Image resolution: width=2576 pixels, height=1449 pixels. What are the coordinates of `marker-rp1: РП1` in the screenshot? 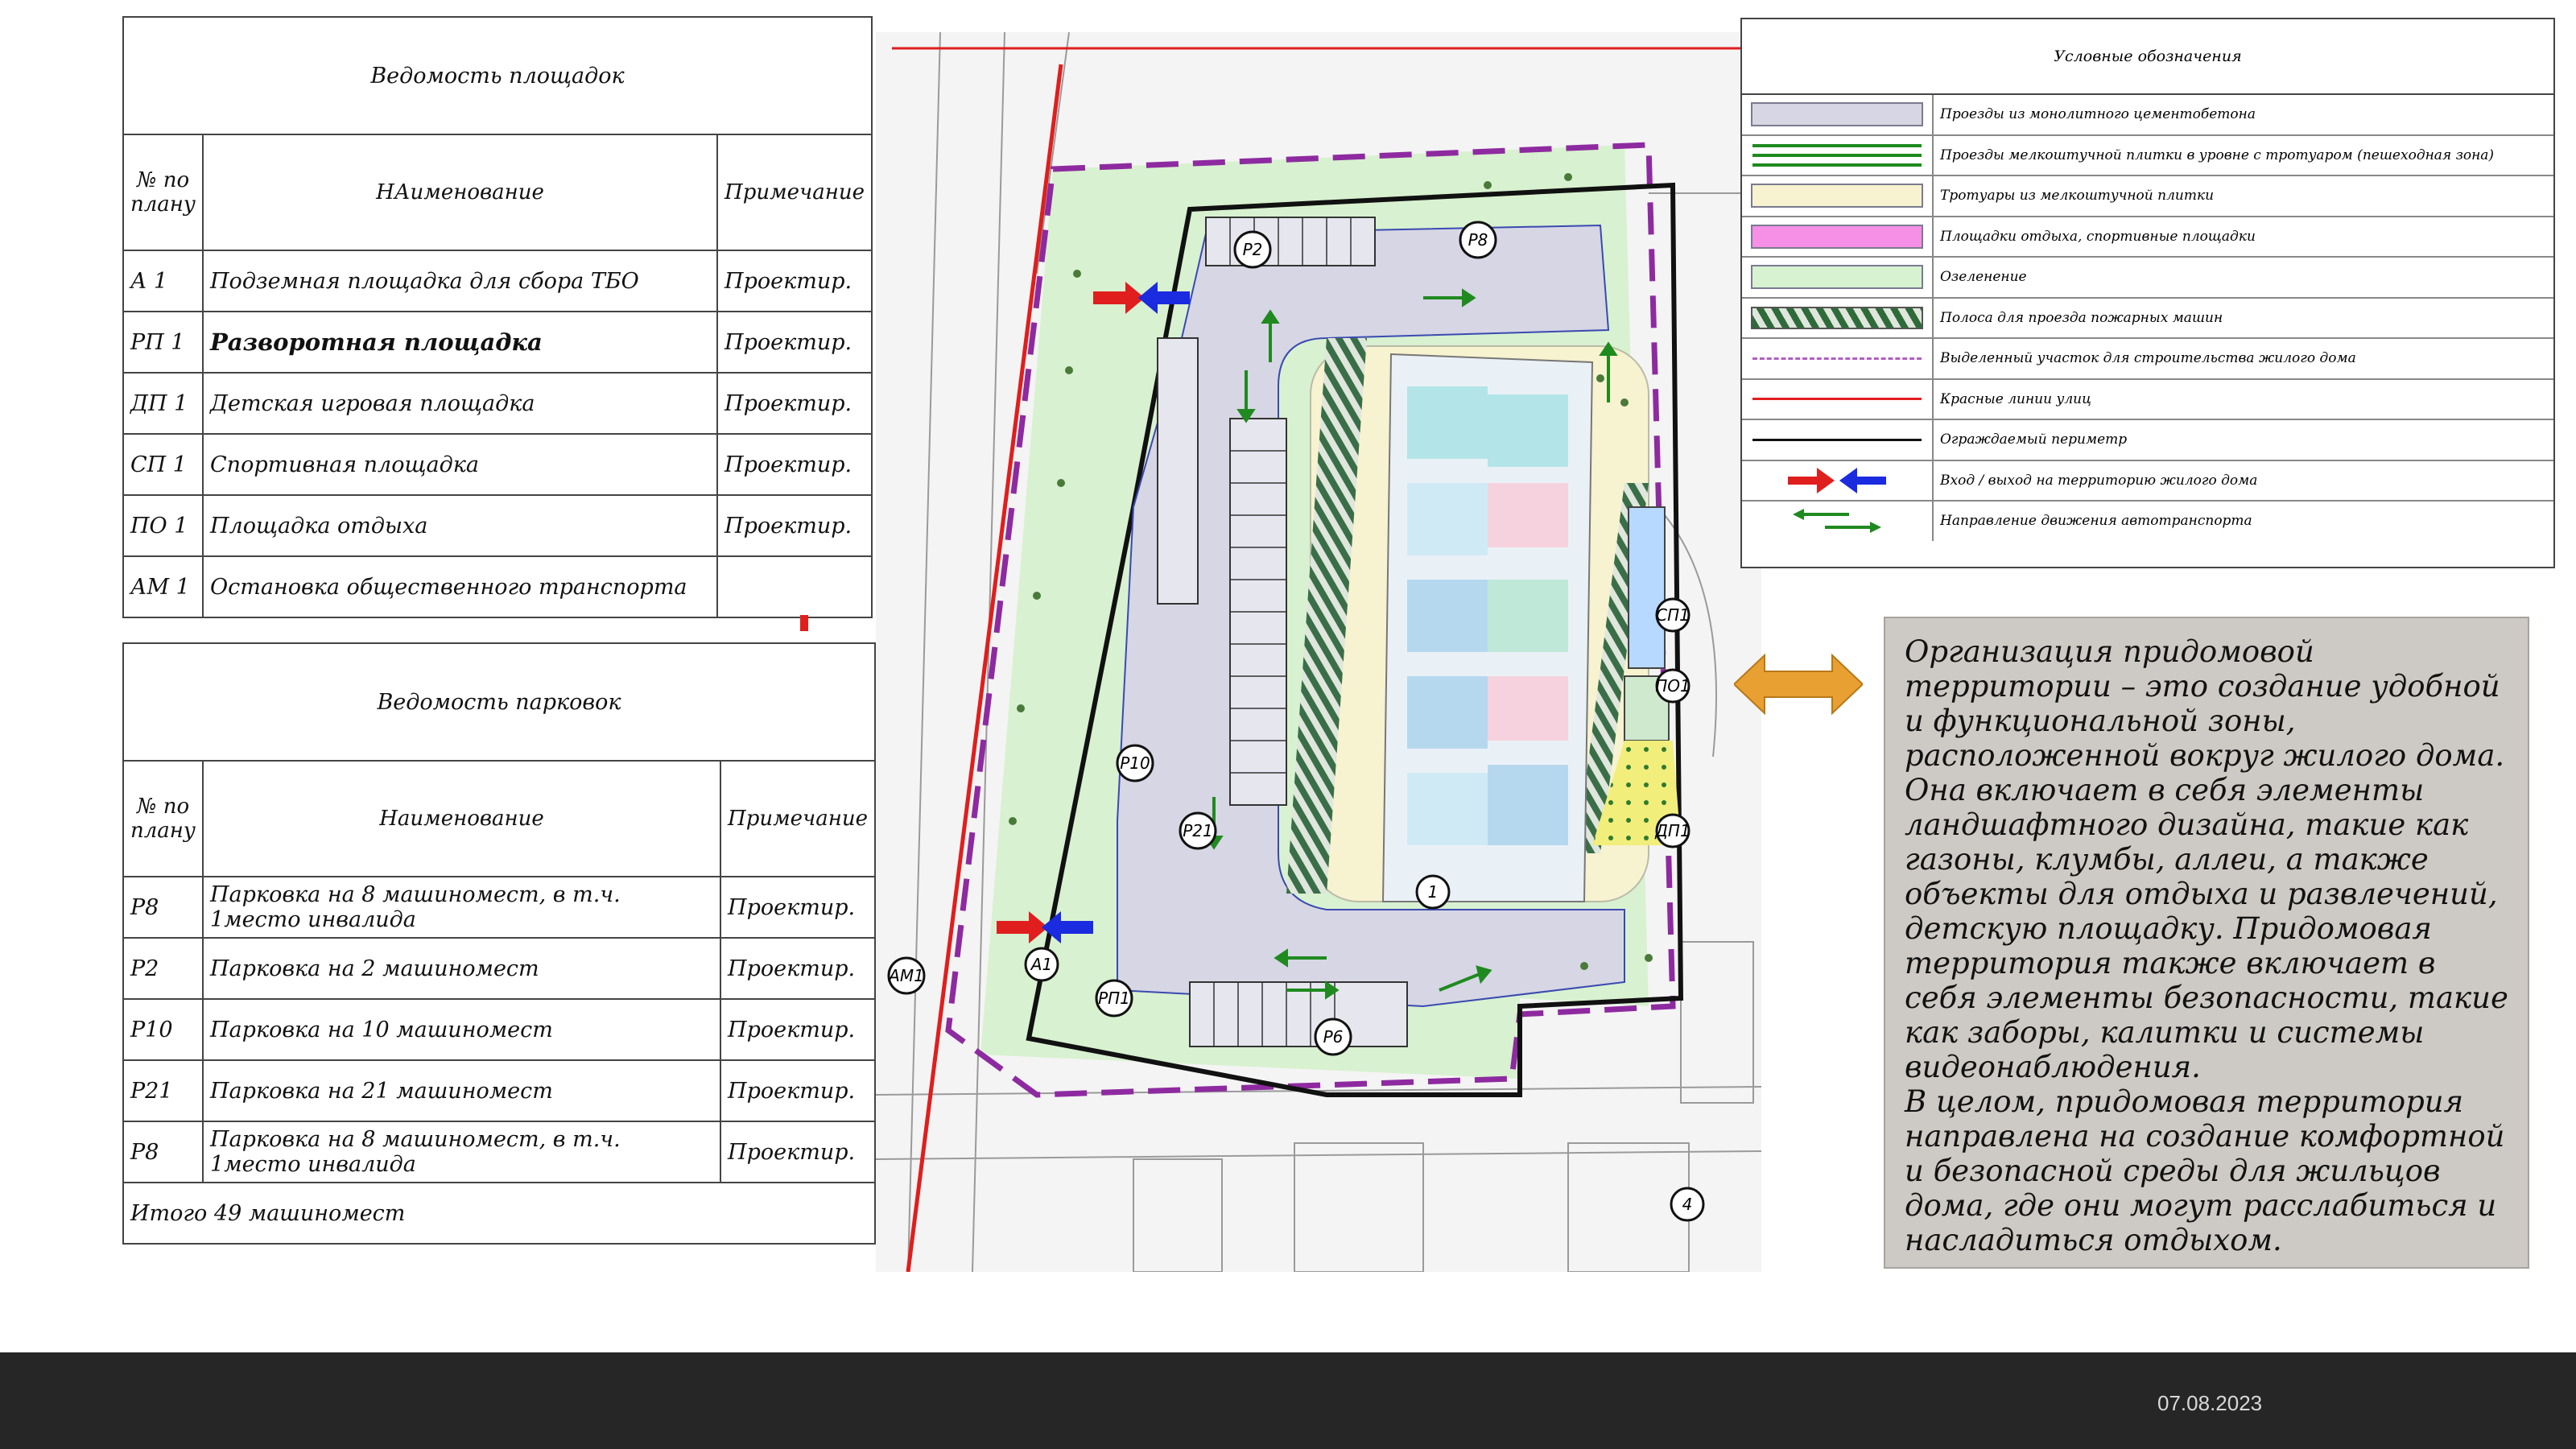 It's located at (1114, 998).